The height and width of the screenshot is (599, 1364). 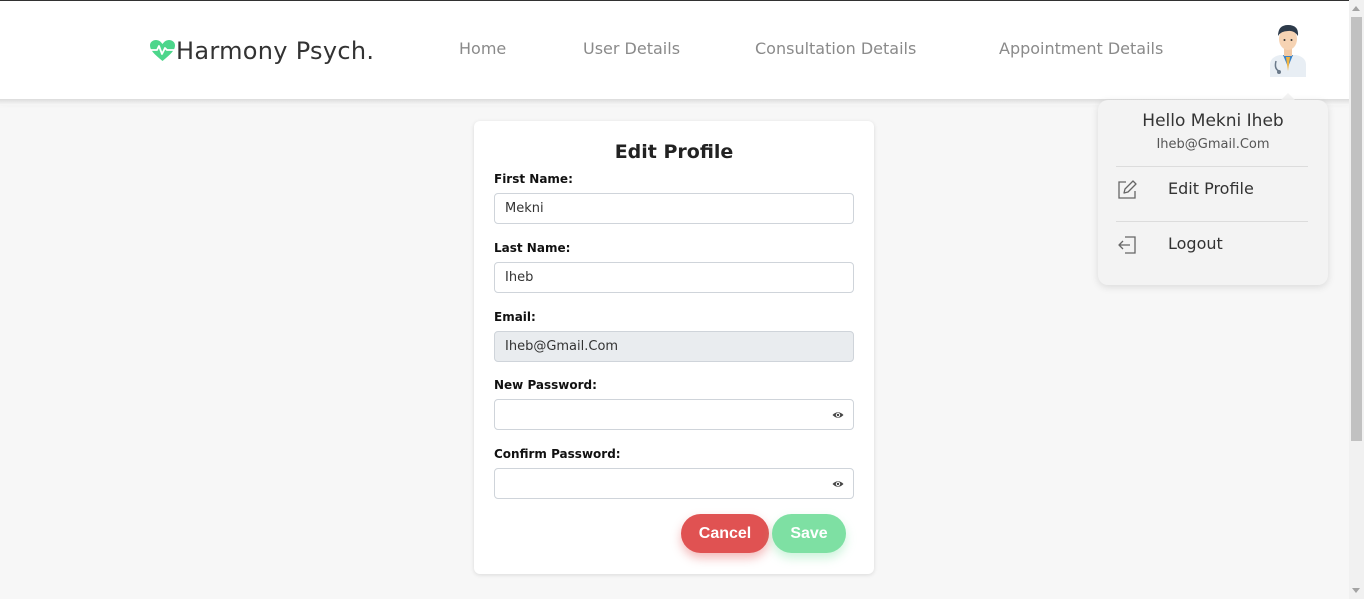 What do you see at coordinates (533, 179) in the screenshot?
I see `first-name-label: First Name:` at bounding box center [533, 179].